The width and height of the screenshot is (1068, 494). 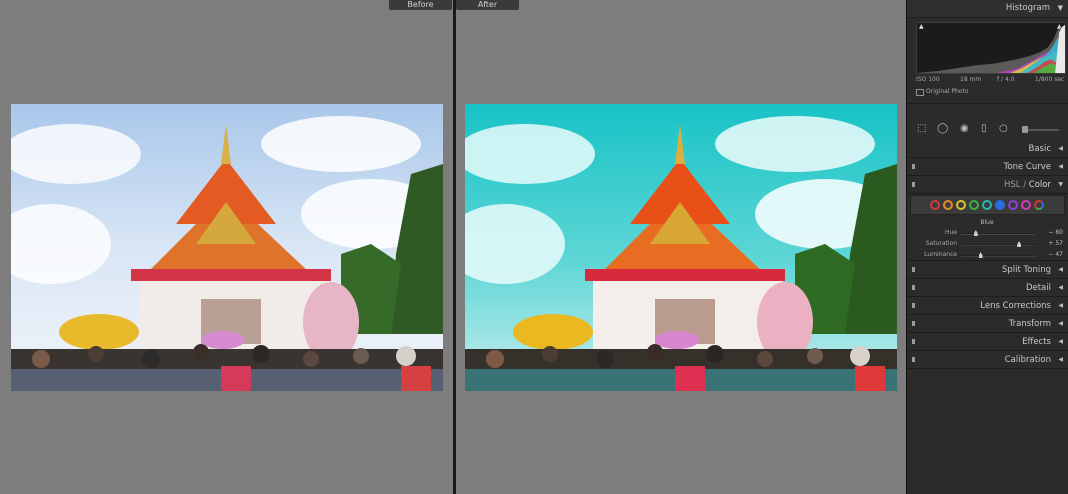 What do you see at coordinates (921, 129) in the screenshot?
I see `crop-overlay-icon: ⬚` at bounding box center [921, 129].